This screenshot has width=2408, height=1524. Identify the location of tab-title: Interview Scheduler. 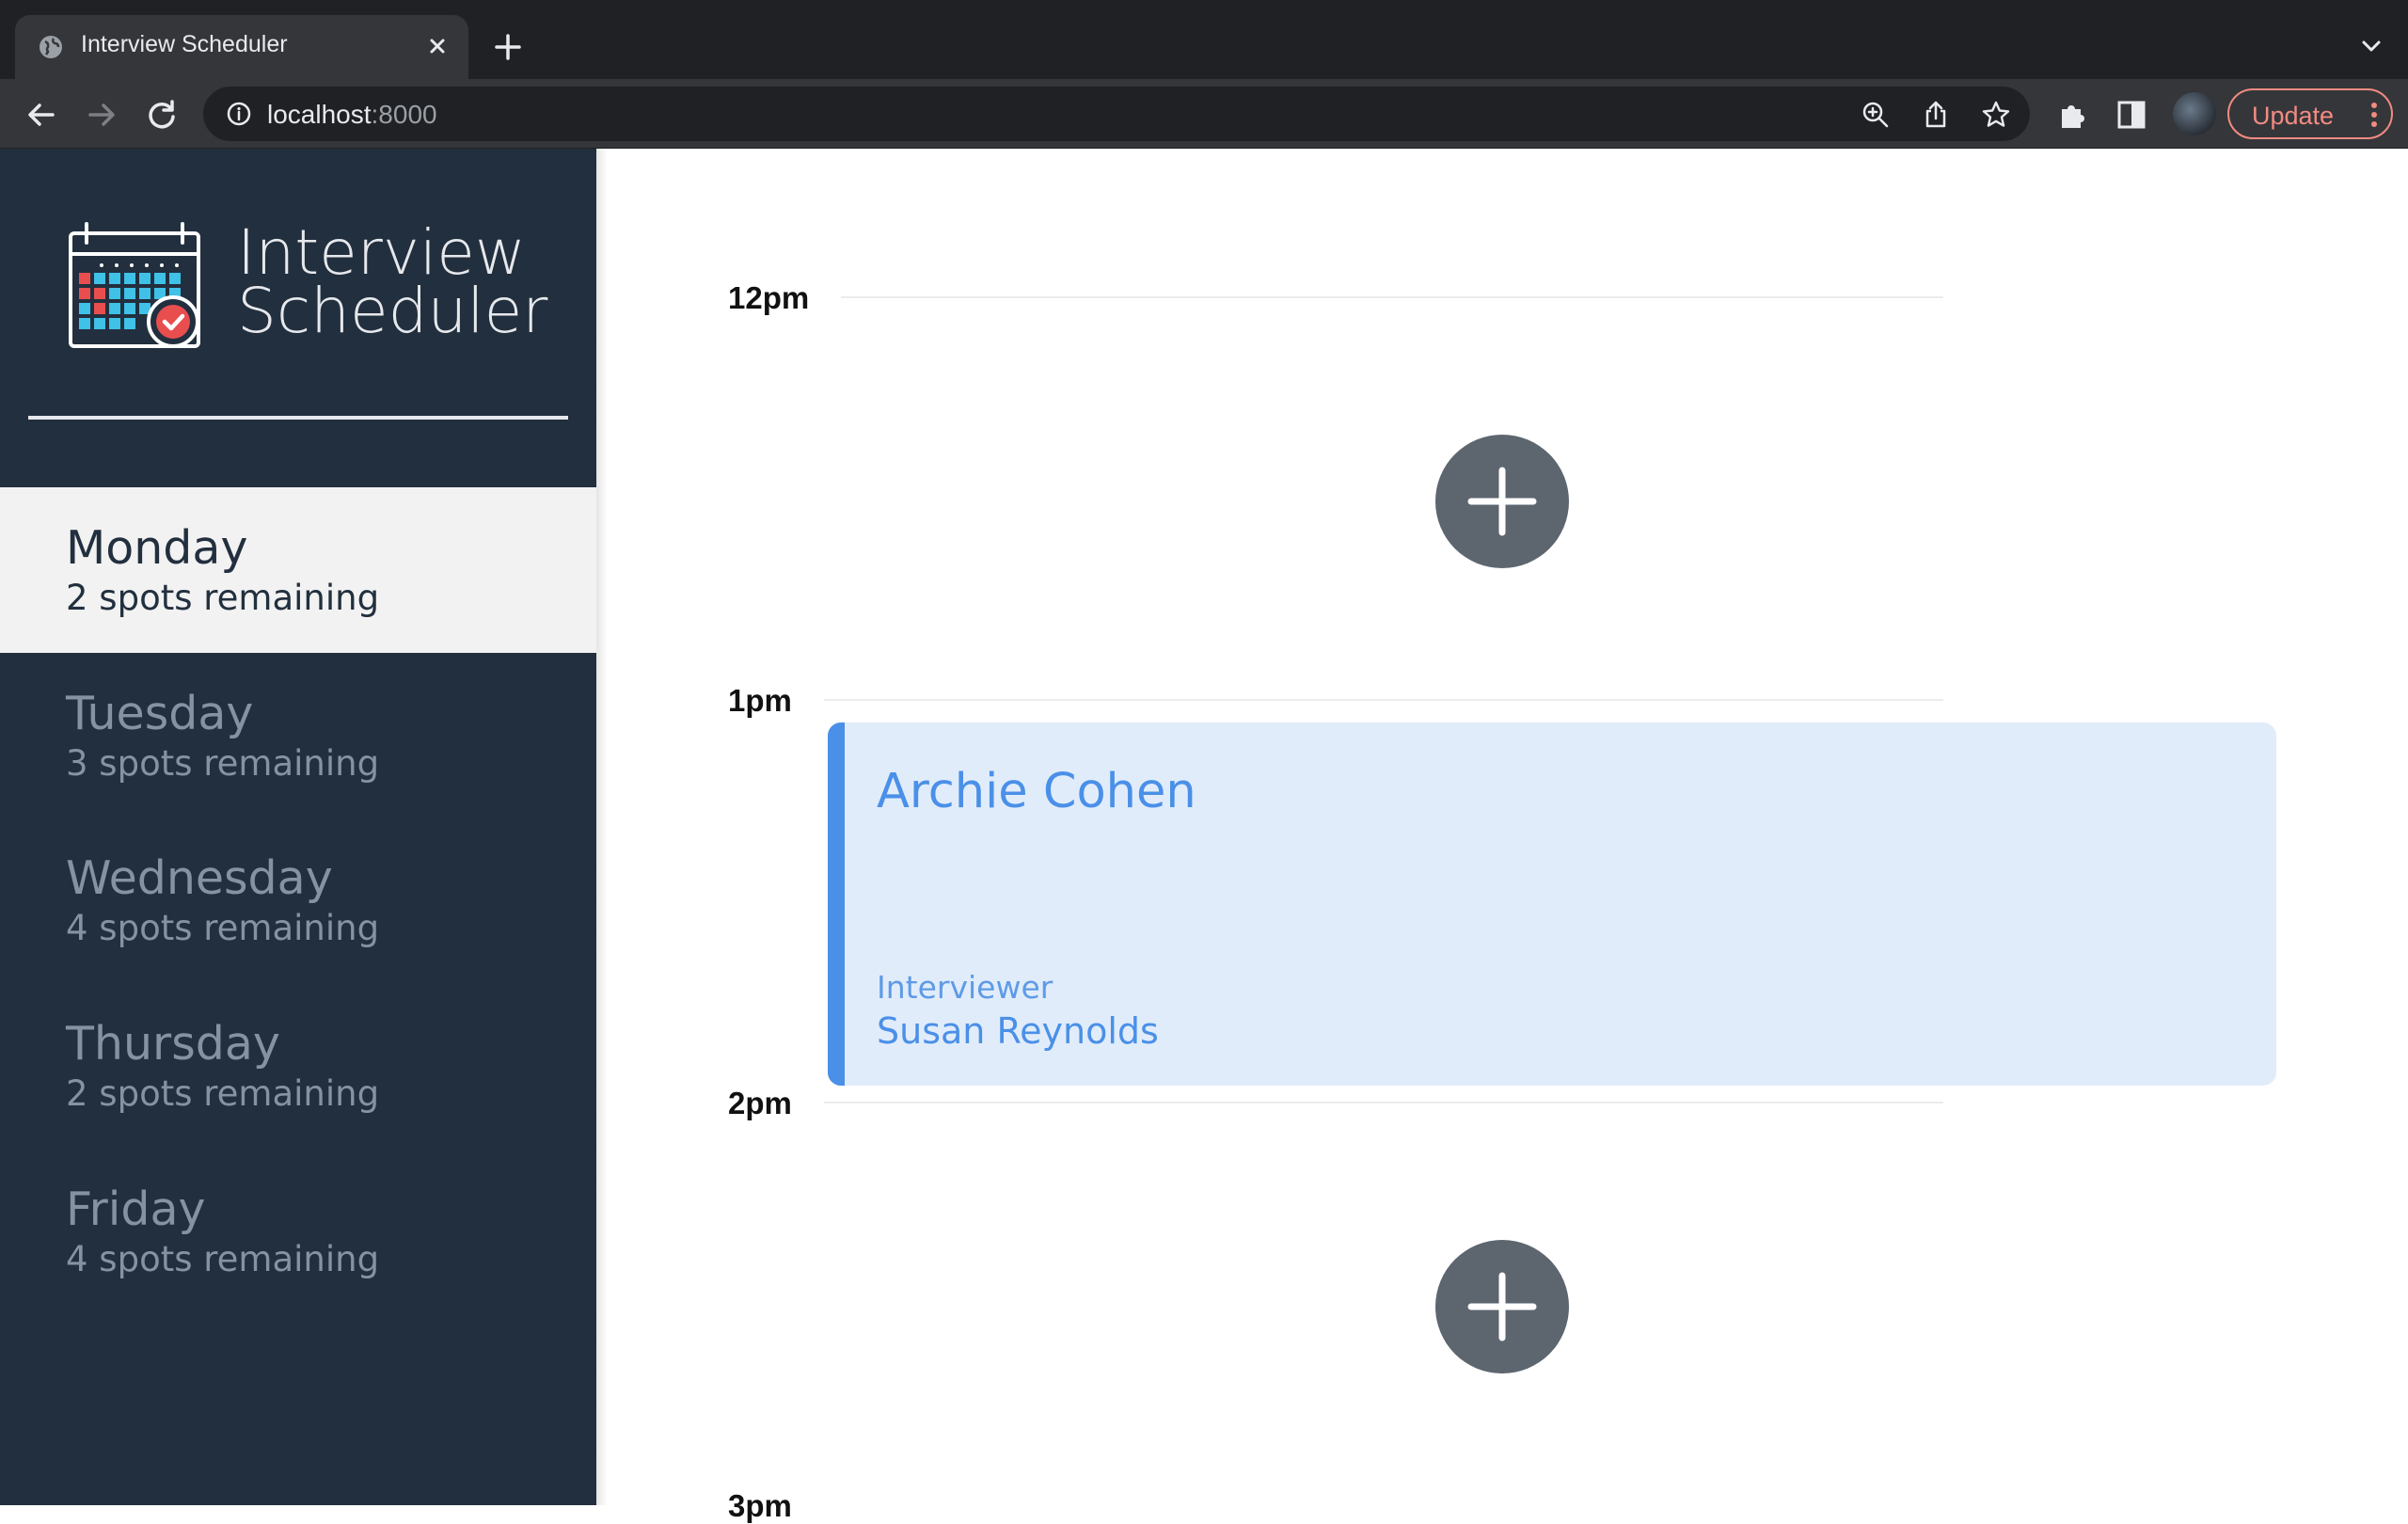
(185, 44).